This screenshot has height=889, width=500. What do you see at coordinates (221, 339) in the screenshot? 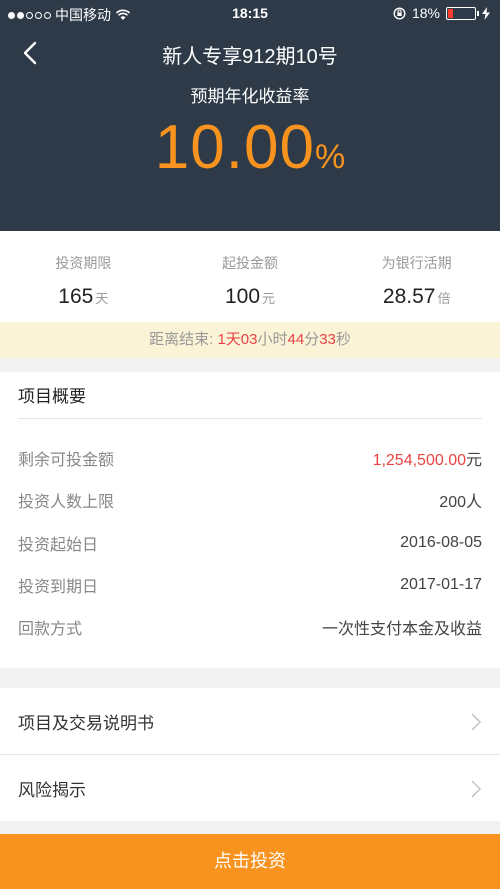
I see `countdown-days: 1` at bounding box center [221, 339].